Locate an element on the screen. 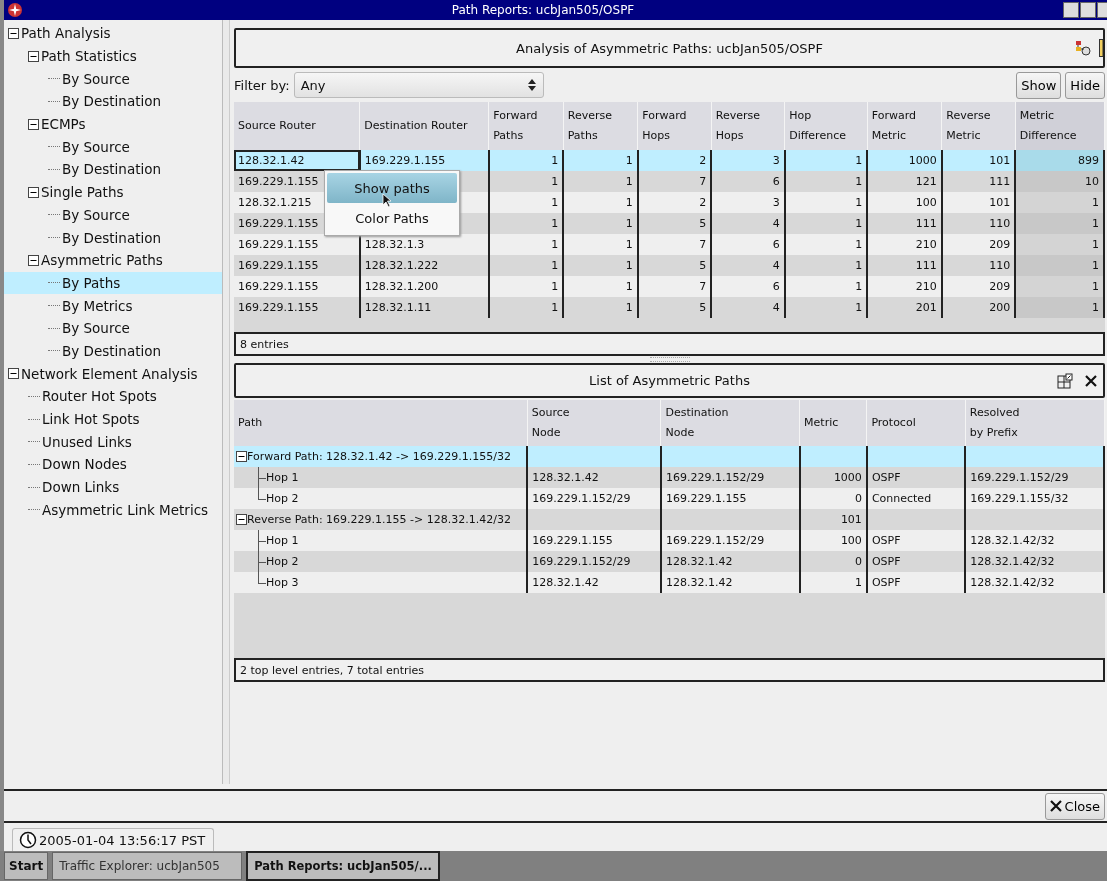 The height and width of the screenshot is (881, 1107). table-row: 169.229.1.155 128.32.1.222 1 1 5 4 1 111 110 1 is located at coordinates (669, 265).